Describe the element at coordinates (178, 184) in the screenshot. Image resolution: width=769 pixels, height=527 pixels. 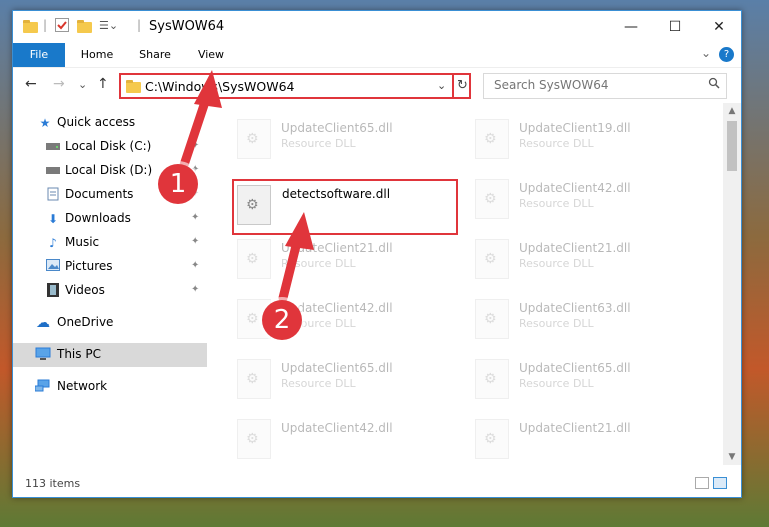
I see `step-1-badge: 1` at that location.